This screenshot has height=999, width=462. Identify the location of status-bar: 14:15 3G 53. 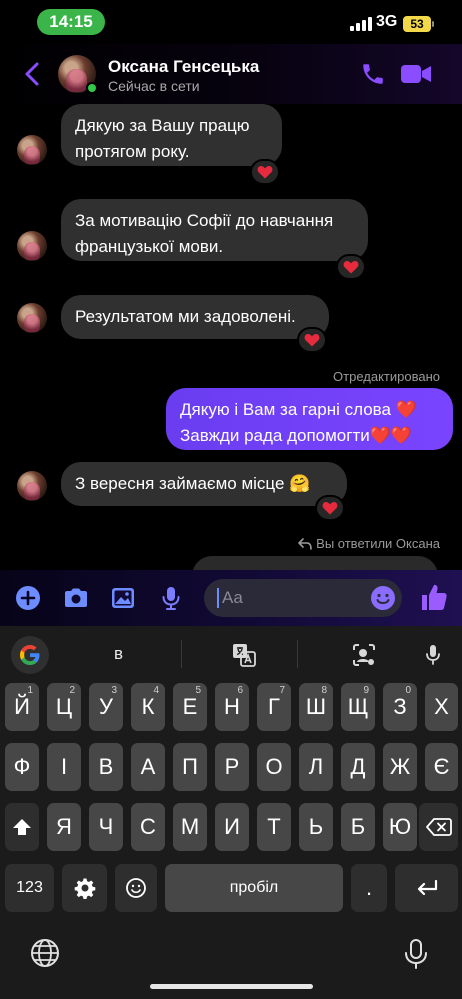
(231, 22).